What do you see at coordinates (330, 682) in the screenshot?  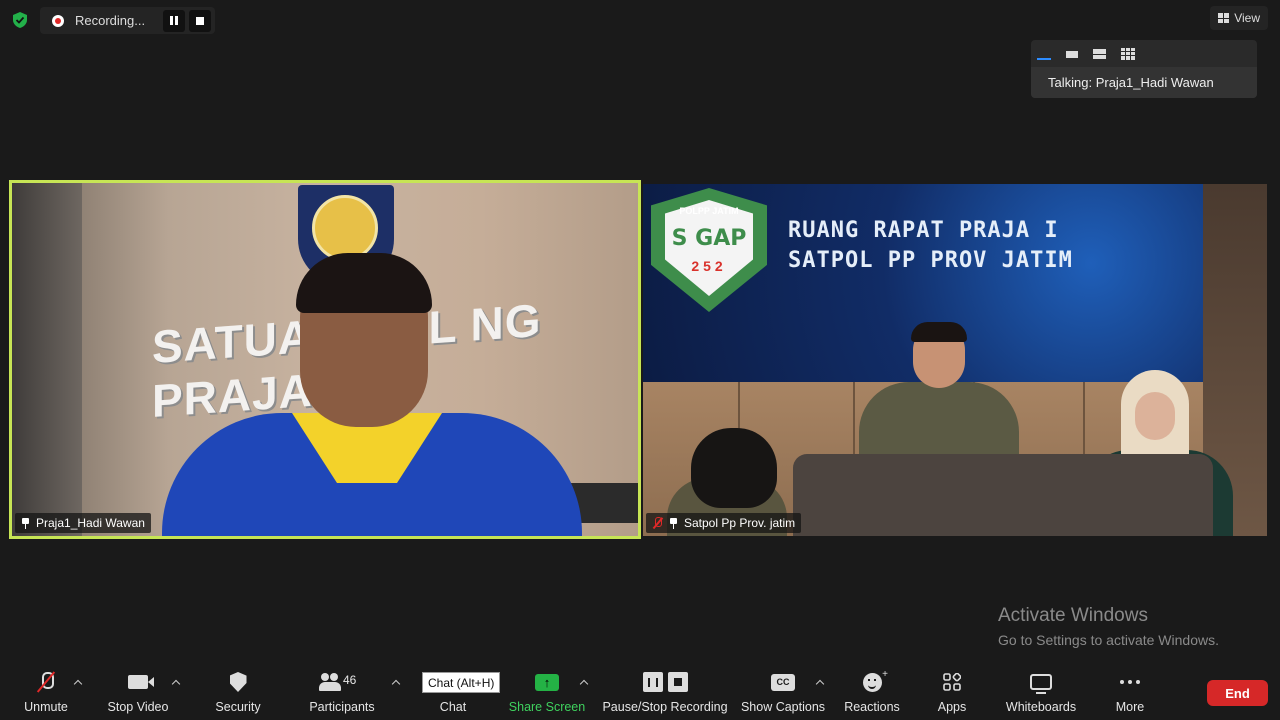 I see `participants-icon` at bounding box center [330, 682].